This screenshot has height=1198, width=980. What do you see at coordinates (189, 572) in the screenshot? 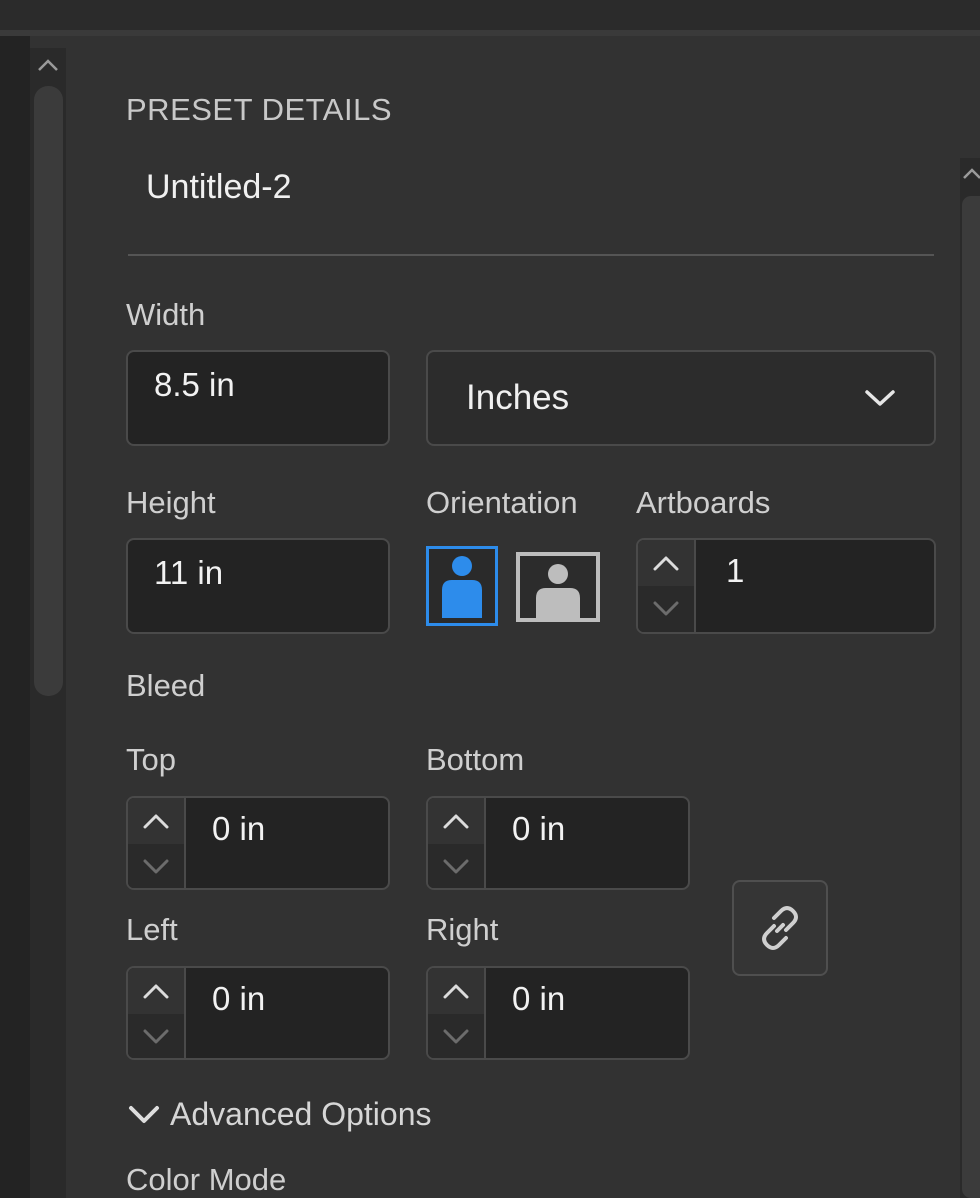
I see `height-value: 11 in` at bounding box center [189, 572].